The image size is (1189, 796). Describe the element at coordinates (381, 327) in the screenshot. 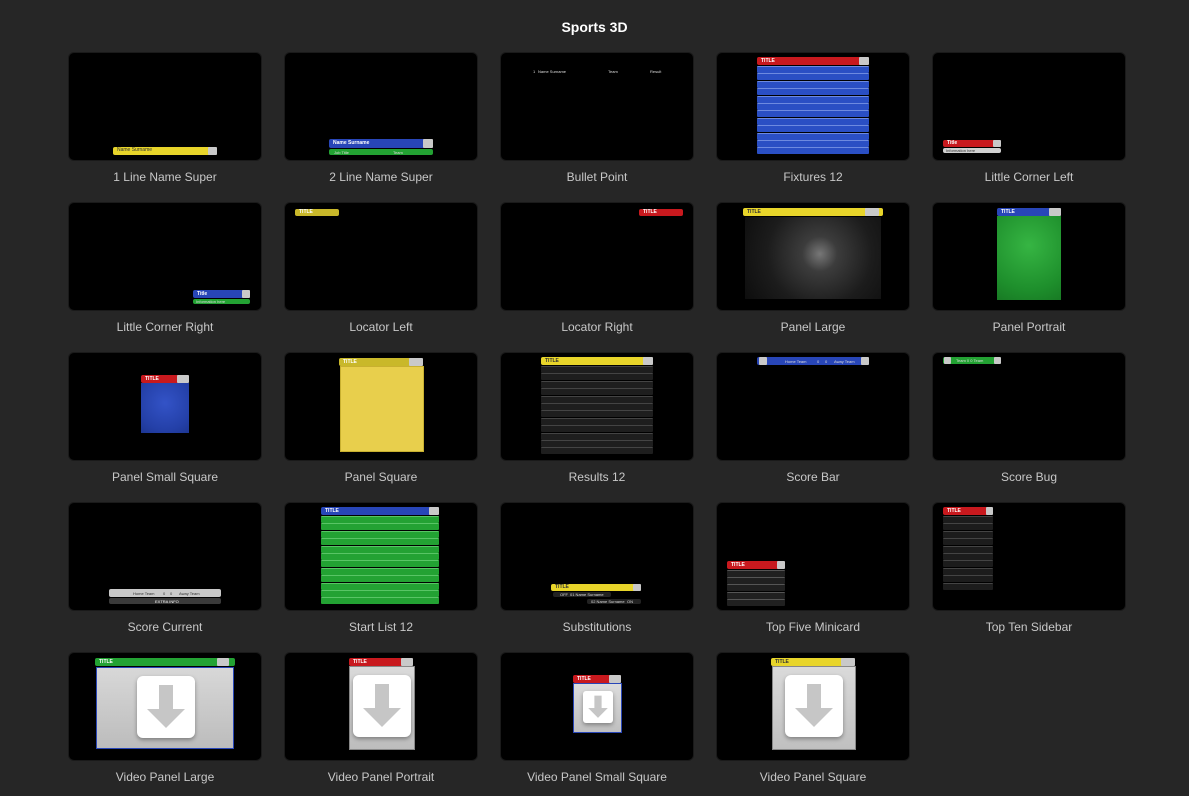

I see `template-label: Locator Left` at that location.